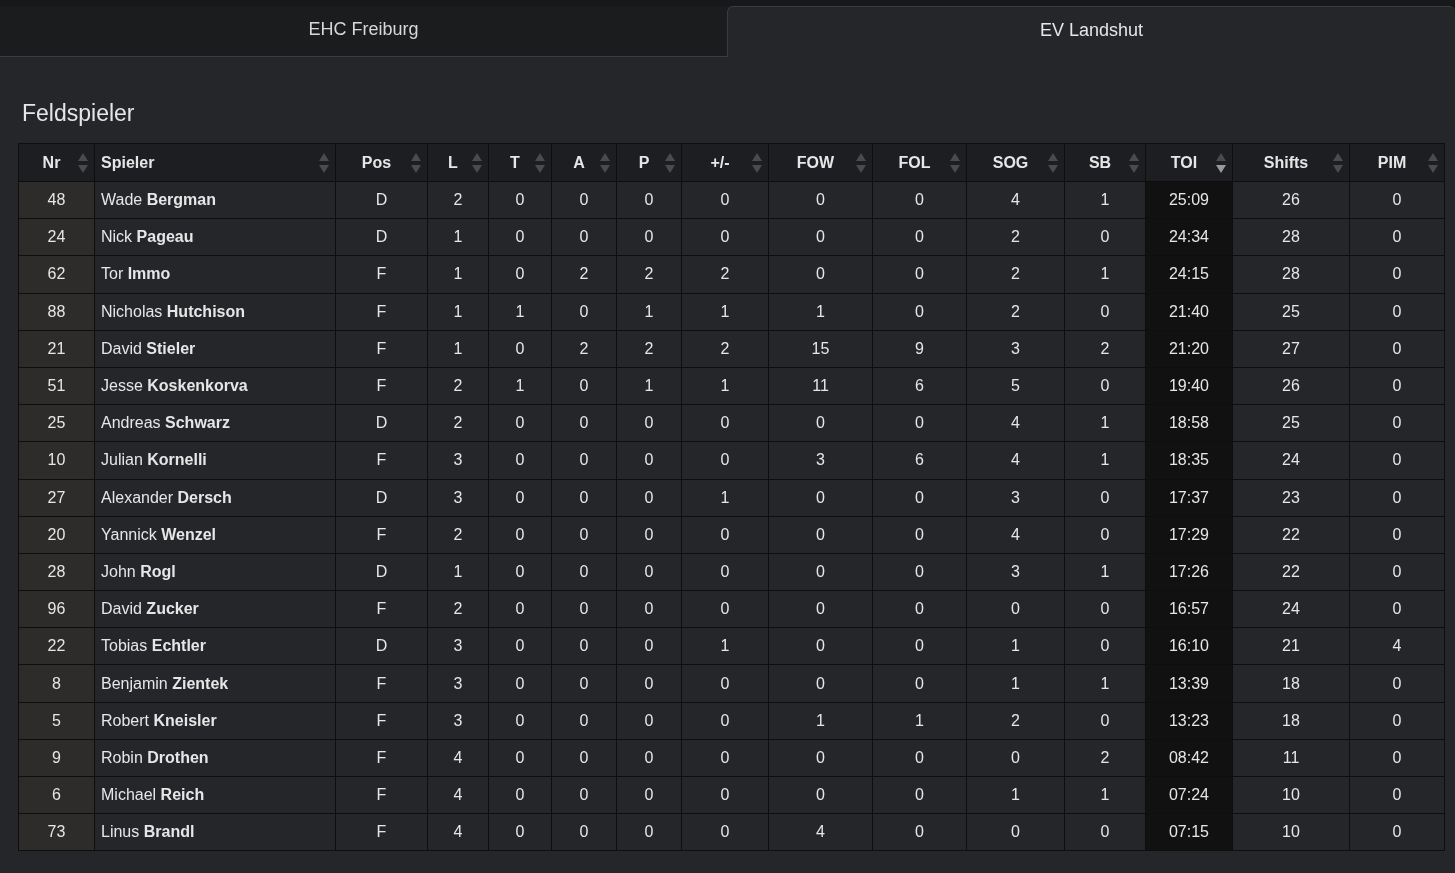 The width and height of the screenshot is (1455, 873). Describe the element at coordinates (56, 572) in the screenshot. I see `table-cell: 28` at that location.